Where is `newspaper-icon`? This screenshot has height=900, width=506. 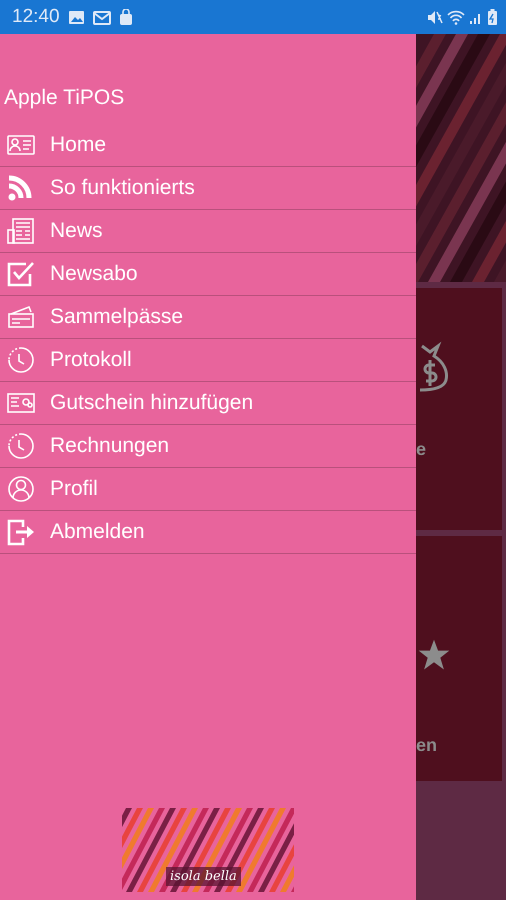
newspaper-icon is located at coordinates (21, 231).